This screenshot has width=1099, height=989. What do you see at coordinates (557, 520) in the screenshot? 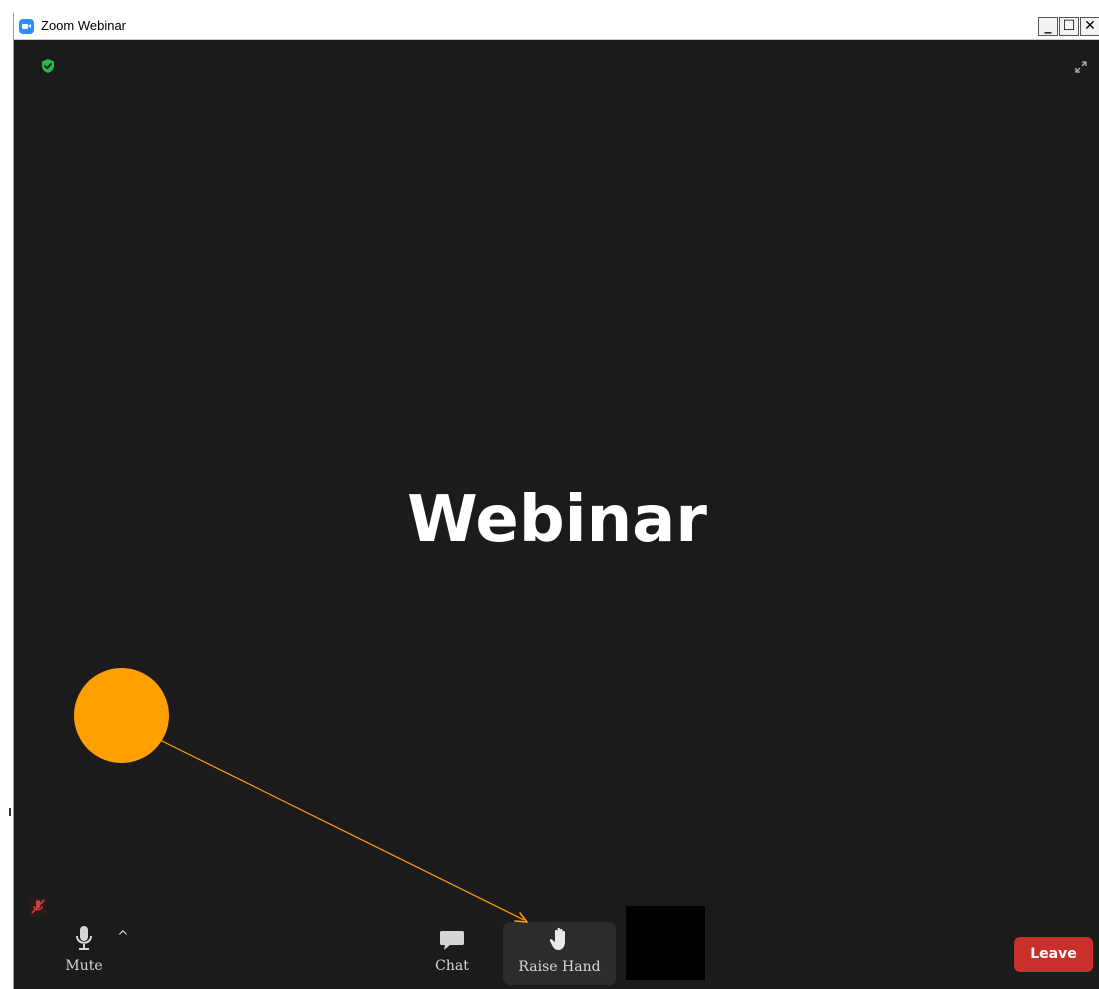
I see `webinar-title: Webinar` at bounding box center [557, 520].